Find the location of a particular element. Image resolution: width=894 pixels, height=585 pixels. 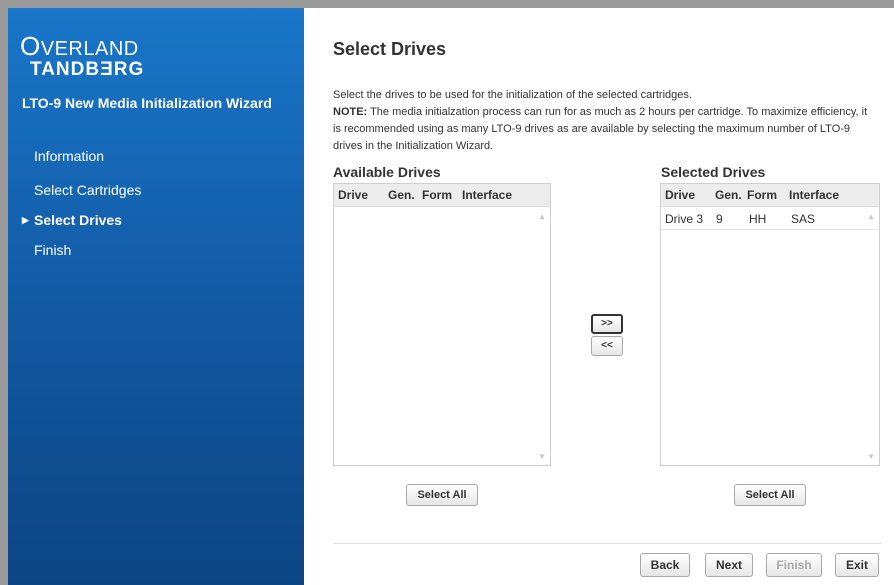

page-title: Select Drives is located at coordinates (390, 49).